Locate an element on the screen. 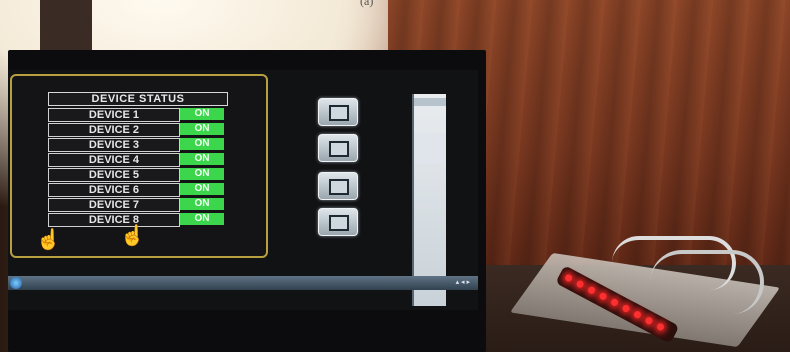 The width and height of the screenshot is (790, 352). device-row: DEVICE 7 ON is located at coordinates (138, 205).